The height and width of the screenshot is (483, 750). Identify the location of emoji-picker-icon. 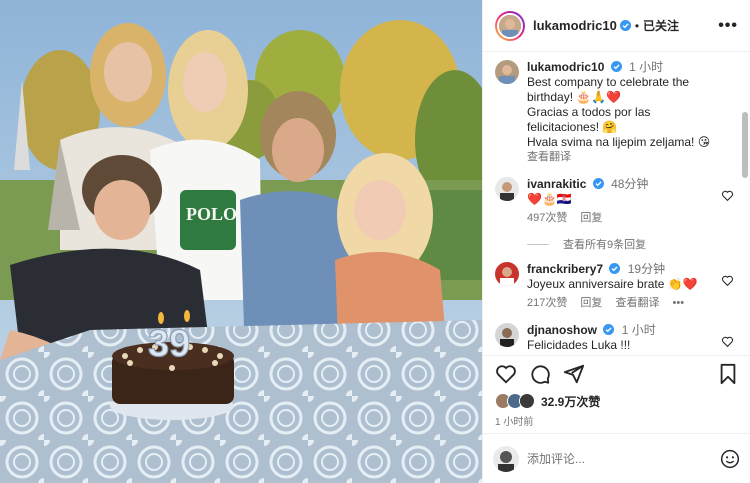
(730, 459).